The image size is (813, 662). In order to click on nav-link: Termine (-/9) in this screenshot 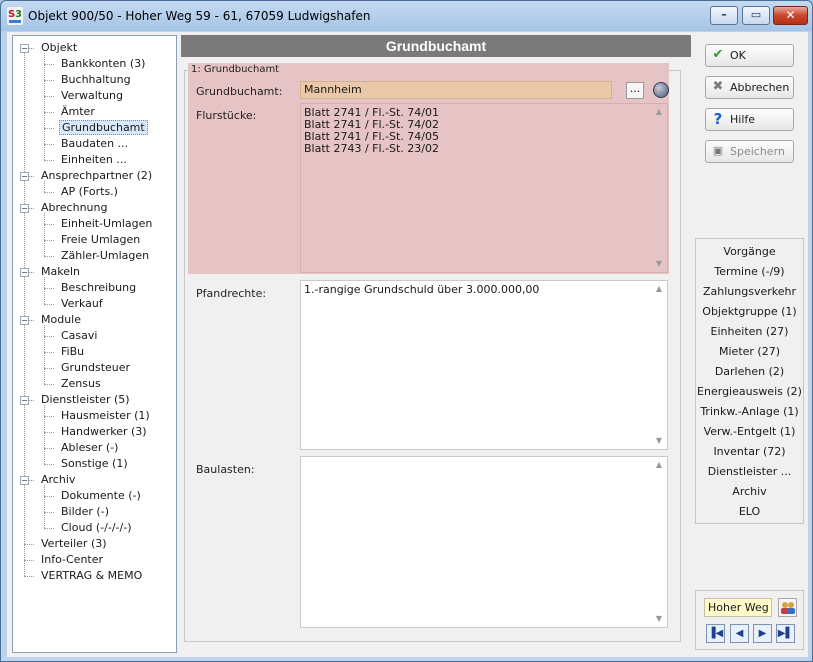, I will do `click(749, 271)`.